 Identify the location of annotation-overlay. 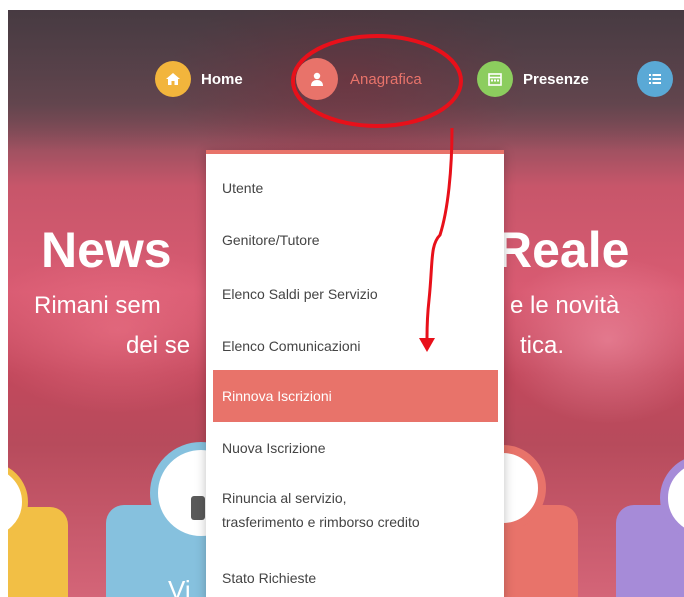
(377, 193).